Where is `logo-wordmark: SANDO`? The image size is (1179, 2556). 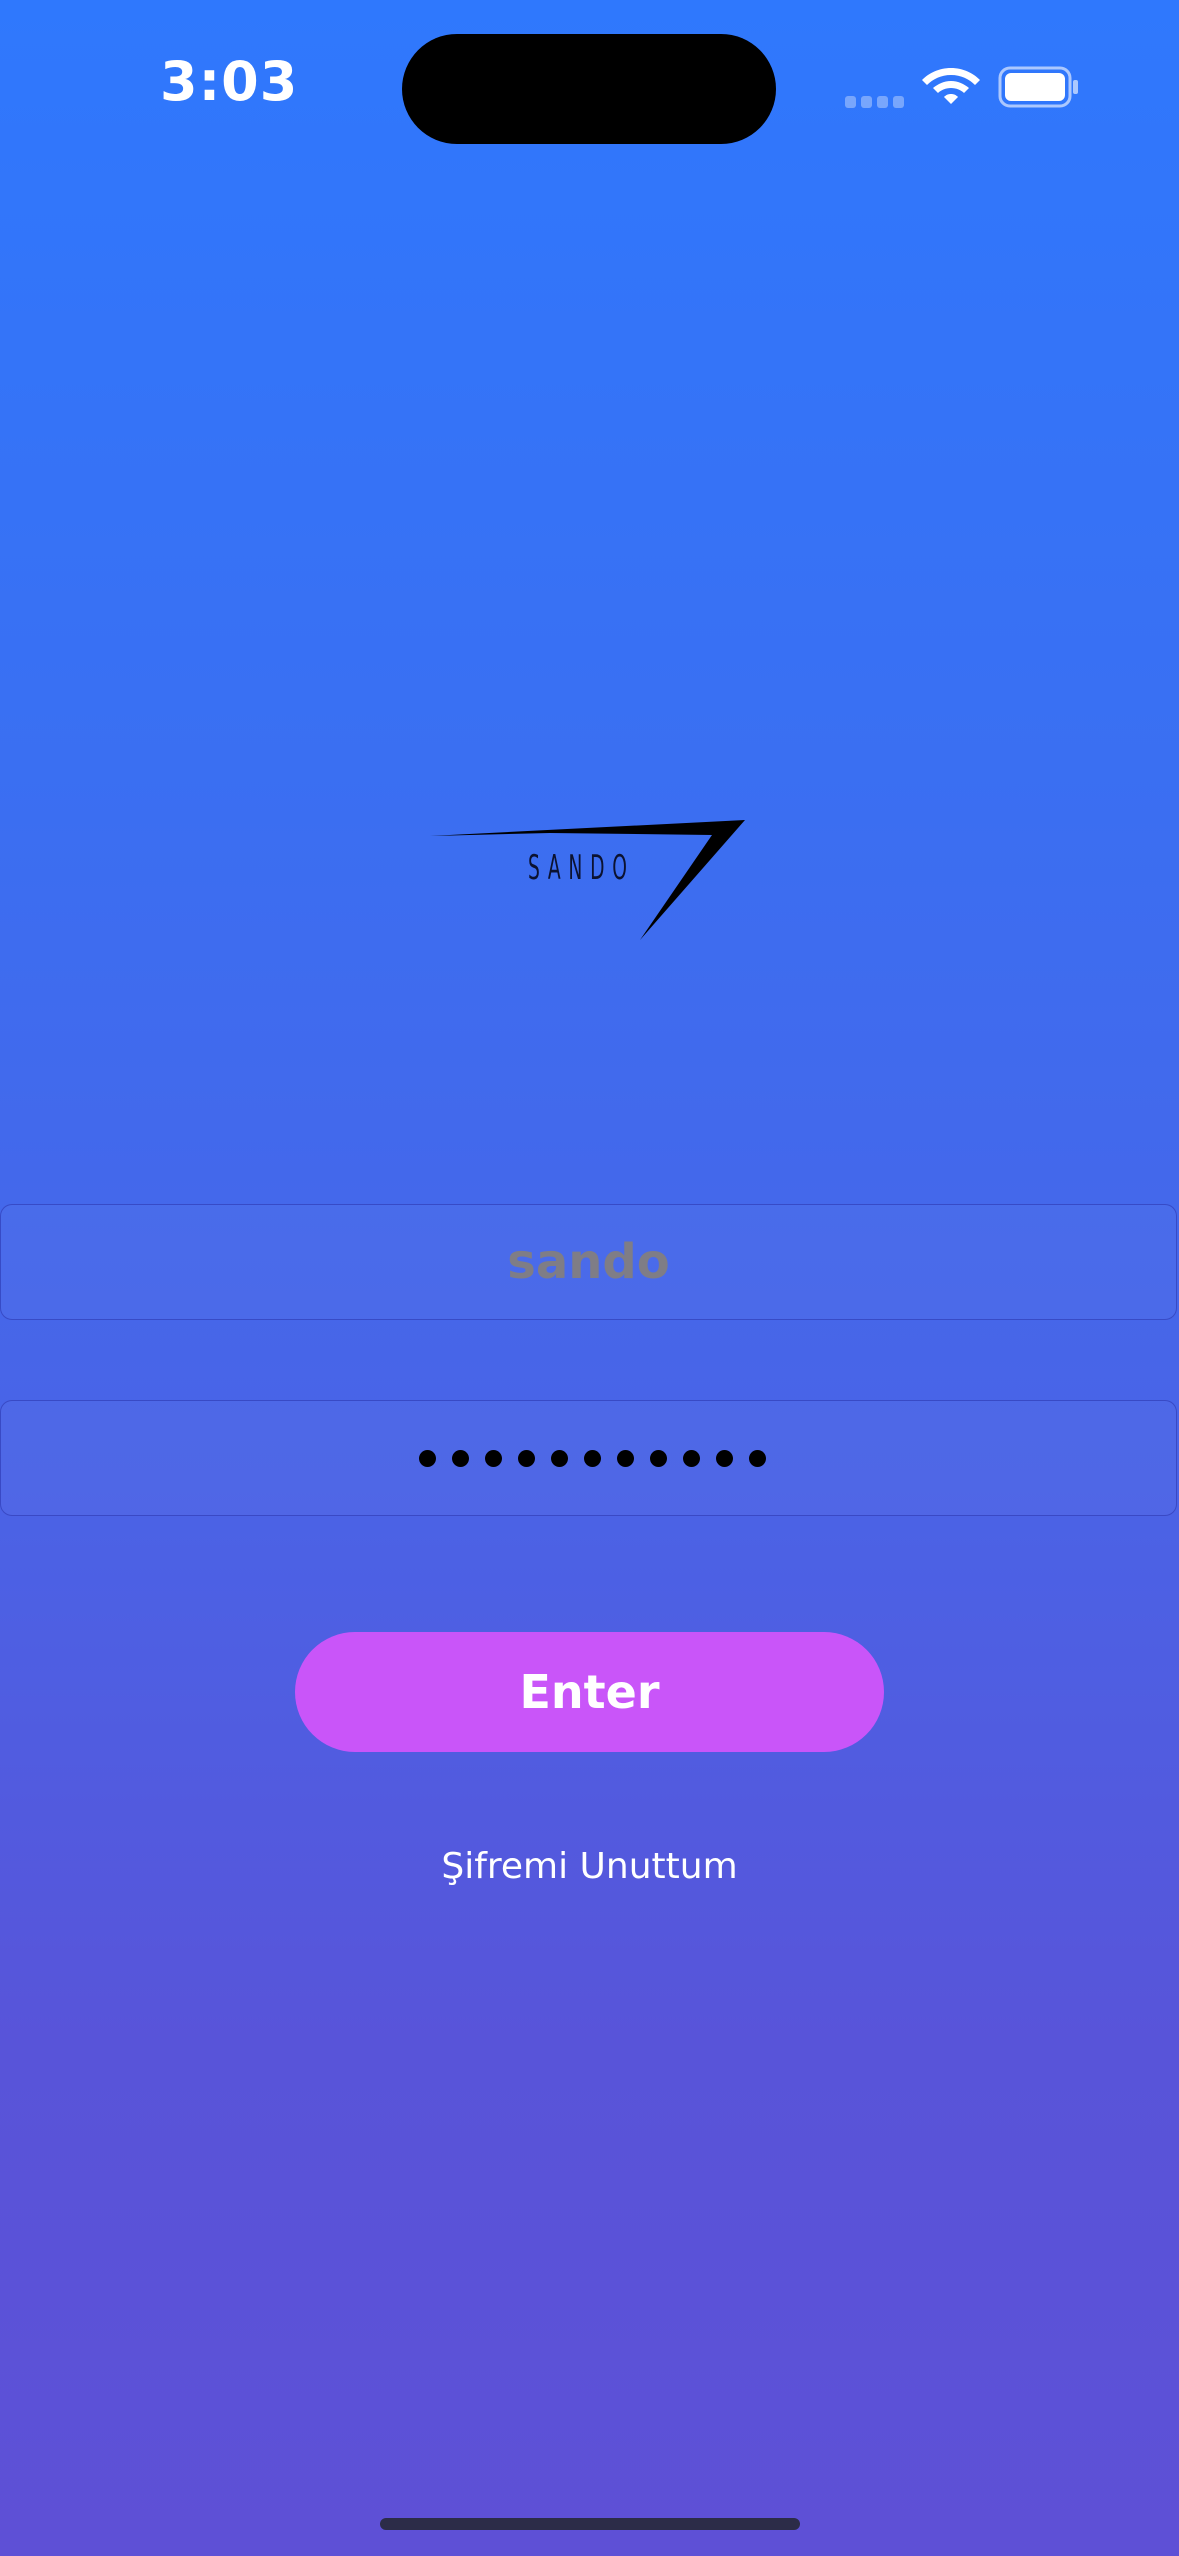
logo-wordmark: SANDO is located at coordinates (581, 868).